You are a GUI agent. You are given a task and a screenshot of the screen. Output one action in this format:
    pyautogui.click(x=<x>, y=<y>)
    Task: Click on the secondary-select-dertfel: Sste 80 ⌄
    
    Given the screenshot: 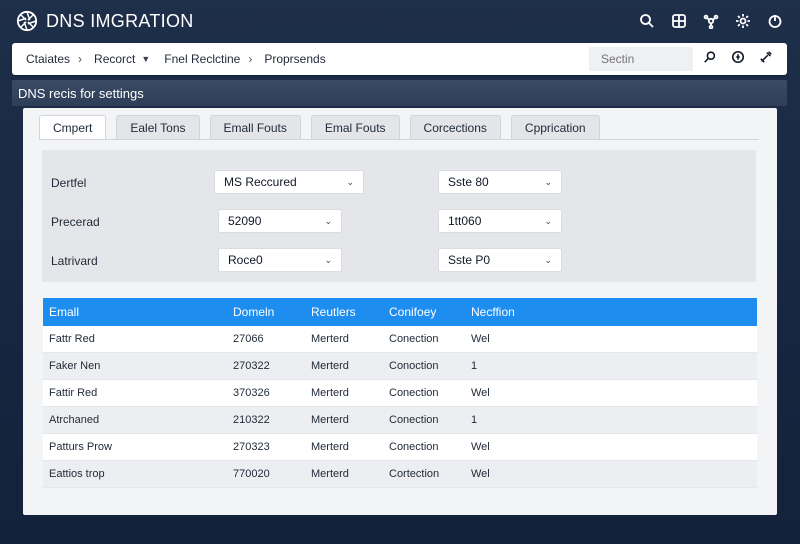 What is the action you would take?
    pyautogui.click(x=500, y=182)
    